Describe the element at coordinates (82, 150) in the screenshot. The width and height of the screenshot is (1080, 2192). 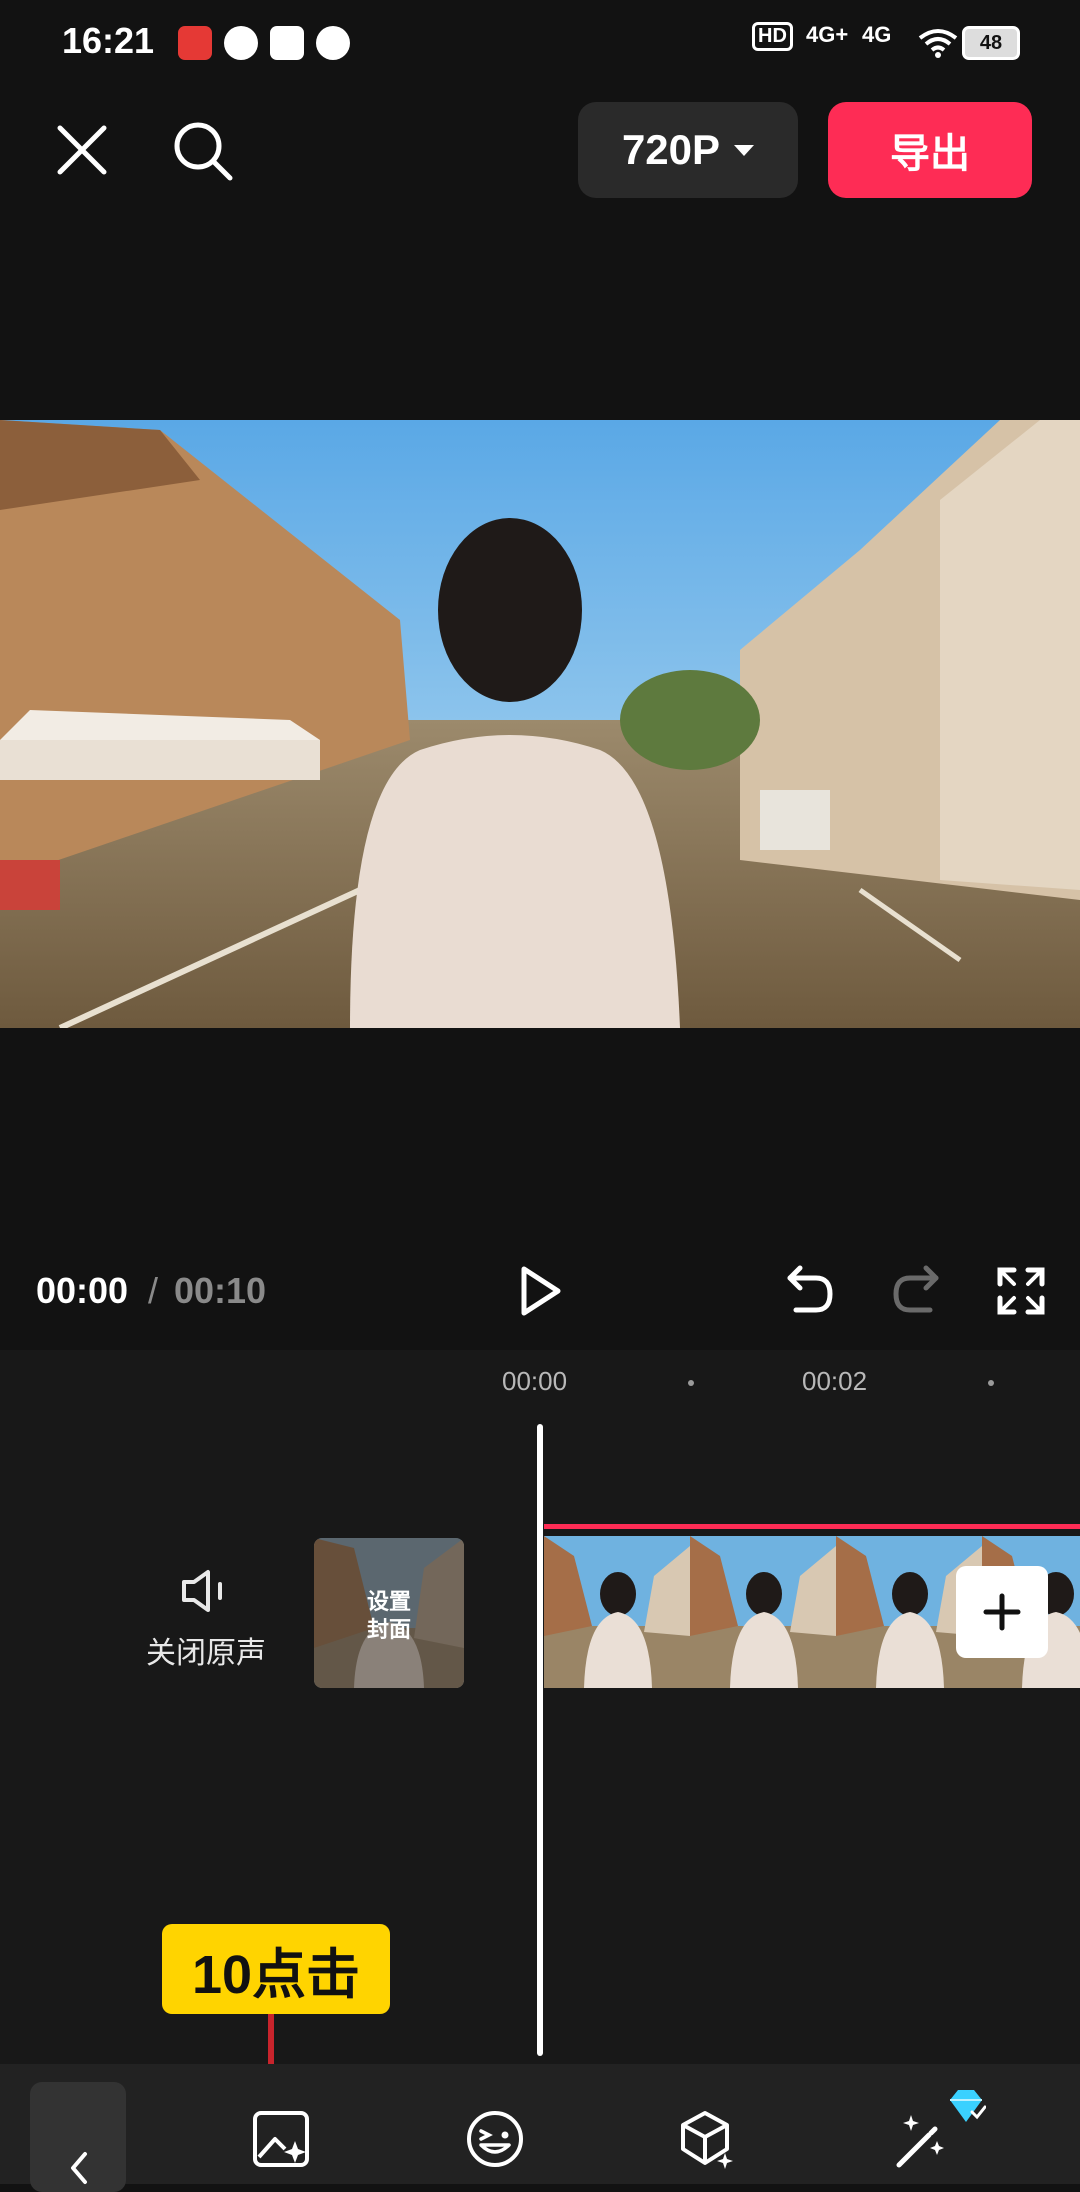
I see `close-icon` at that location.